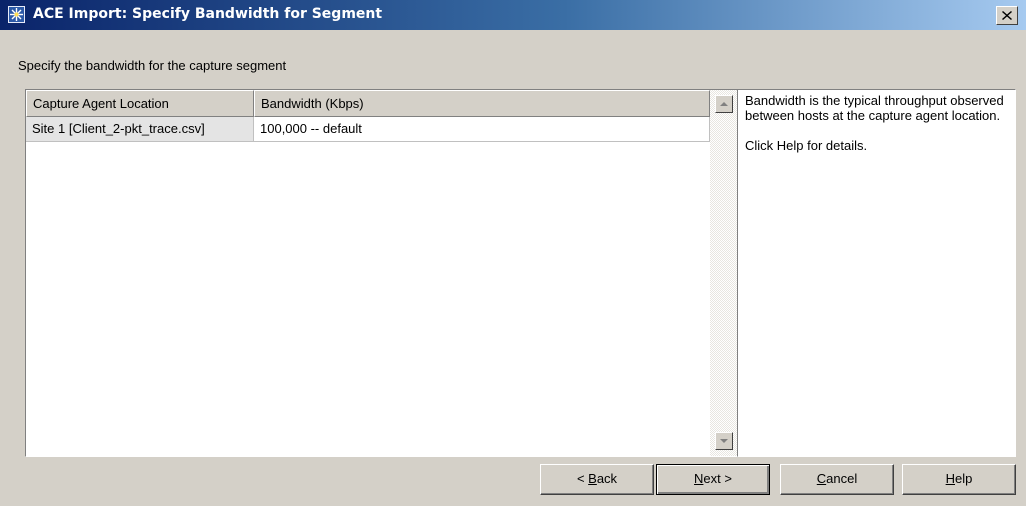 Image resolution: width=1026 pixels, height=506 pixels. Describe the element at coordinates (964, 478) in the screenshot. I see `help-label-rest: elp` at that location.